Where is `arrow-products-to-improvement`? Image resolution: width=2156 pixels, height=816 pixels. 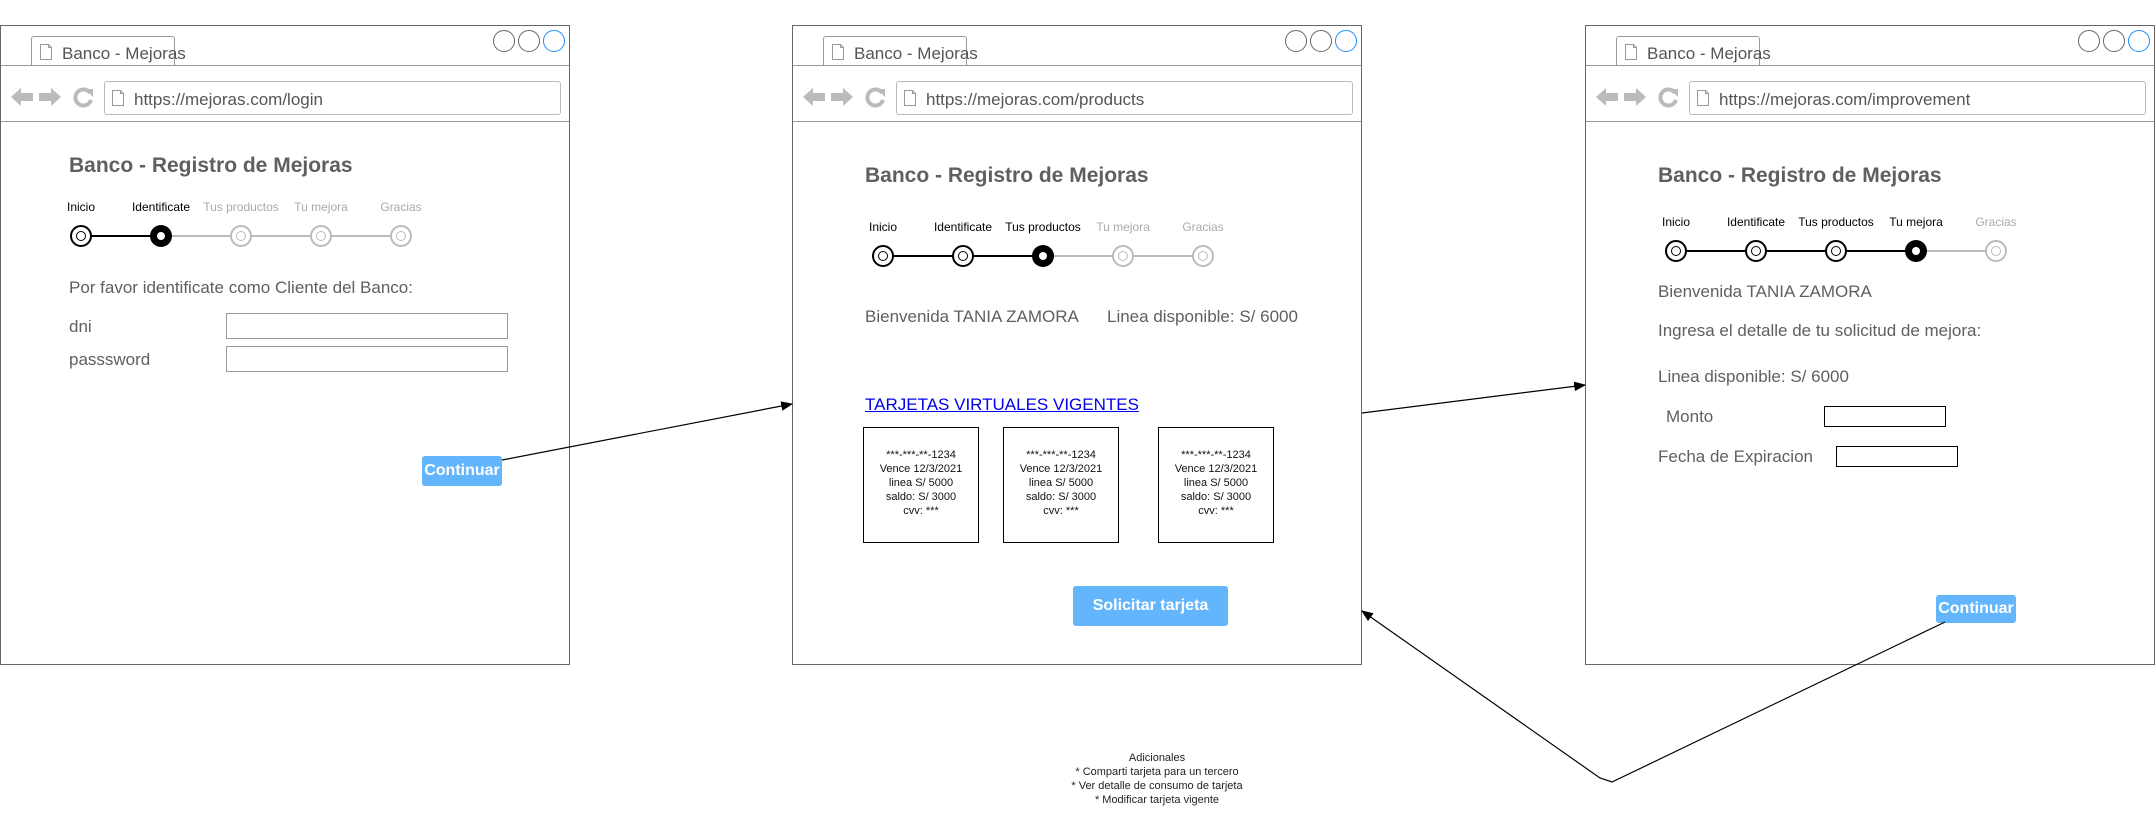 arrow-products-to-improvement is located at coordinates (1474, 397).